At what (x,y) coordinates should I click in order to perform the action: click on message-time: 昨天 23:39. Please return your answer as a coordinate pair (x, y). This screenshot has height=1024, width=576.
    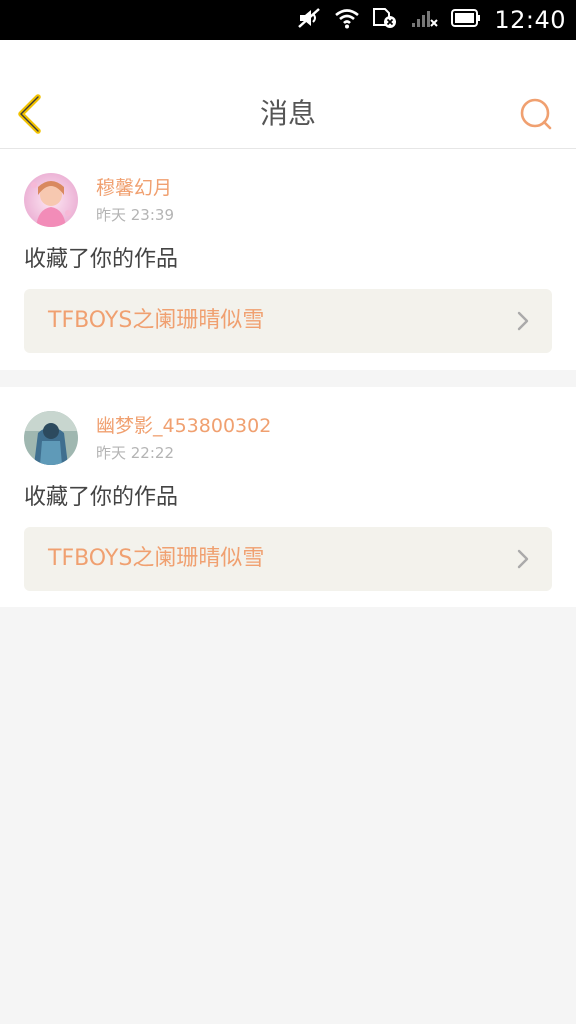
    Looking at the image, I should click on (135, 215).